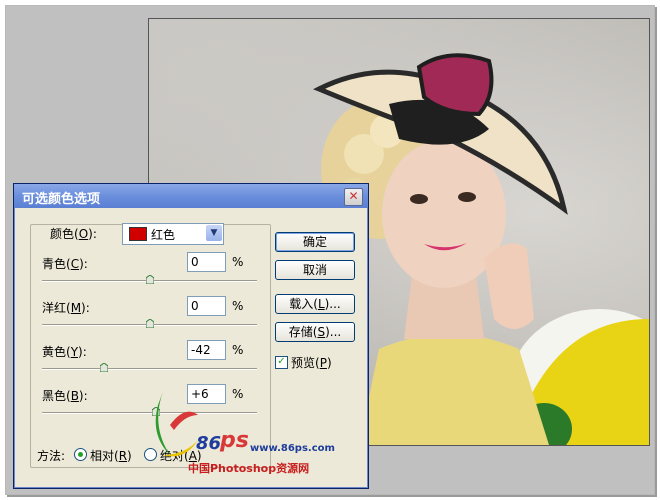  I want to click on colors-select-value: 红色, so click(163, 235).